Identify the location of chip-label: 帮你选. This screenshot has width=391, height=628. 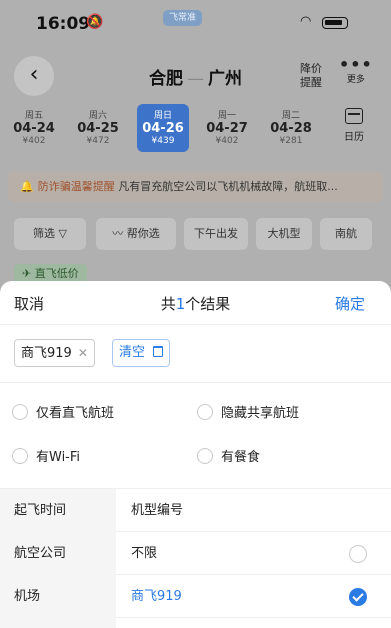
(143, 233).